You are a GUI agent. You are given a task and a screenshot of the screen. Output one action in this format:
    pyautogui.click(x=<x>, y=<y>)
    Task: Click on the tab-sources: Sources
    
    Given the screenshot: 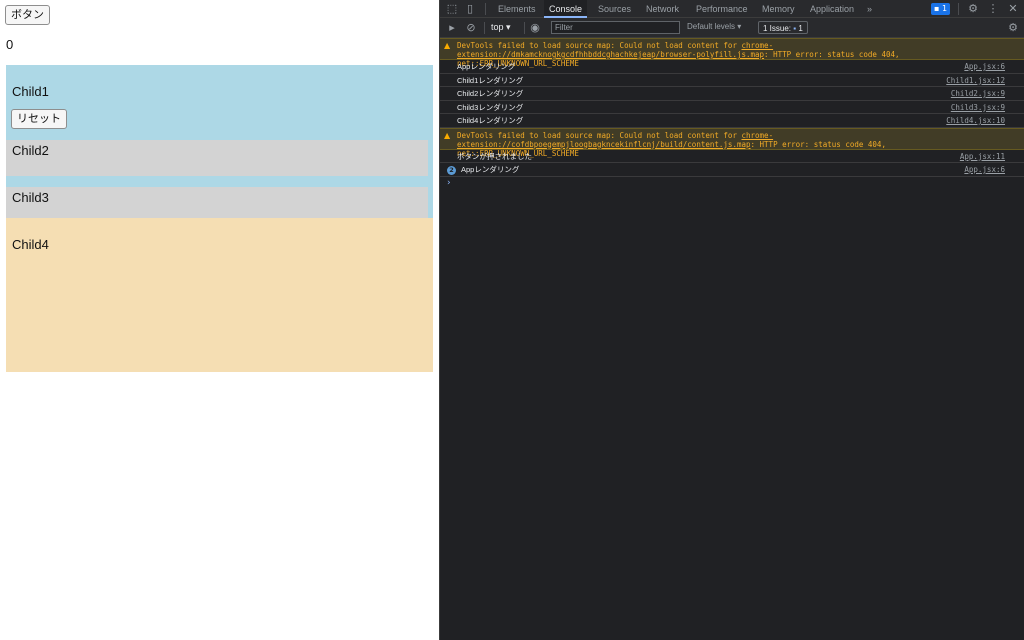 What is the action you would take?
    pyautogui.click(x=614, y=9)
    